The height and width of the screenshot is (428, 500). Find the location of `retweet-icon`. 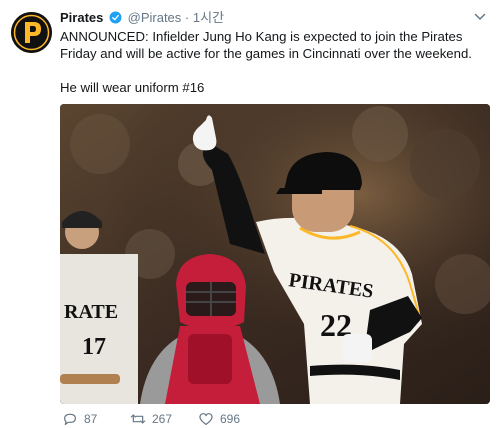

retweet-icon is located at coordinates (138, 419).